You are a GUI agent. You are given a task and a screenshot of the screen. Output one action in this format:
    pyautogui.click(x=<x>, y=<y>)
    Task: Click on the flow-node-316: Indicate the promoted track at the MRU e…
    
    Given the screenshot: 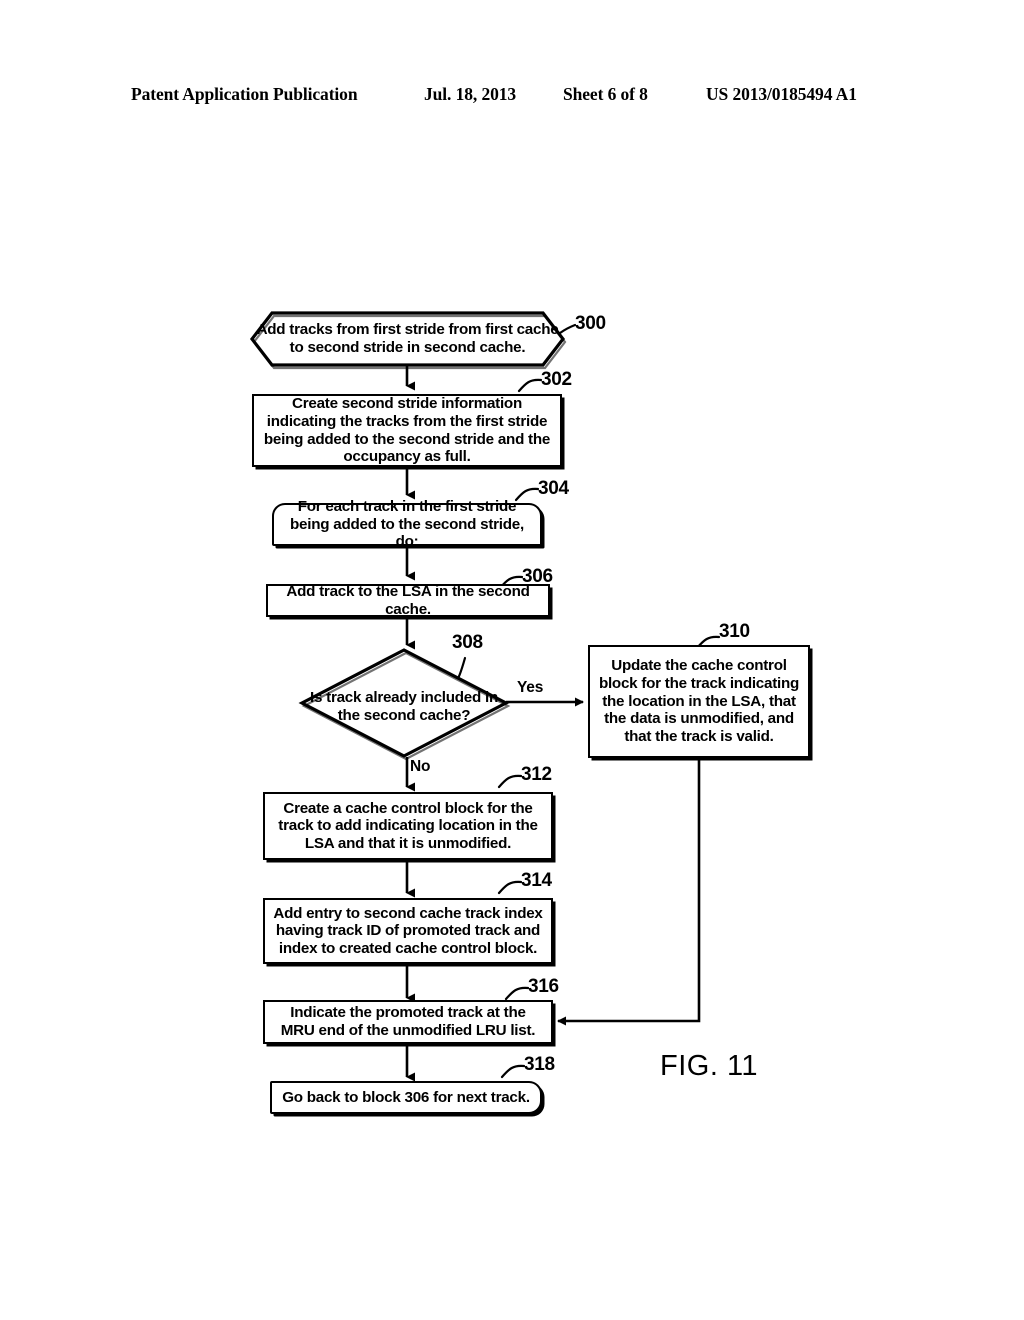 What is the action you would take?
    pyautogui.click(x=408, y=1022)
    